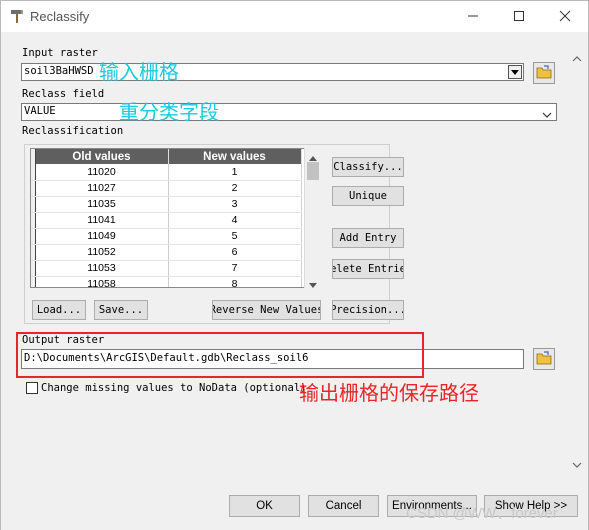 The width and height of the screenshot is (589, 530). Describe the element at coordinates (313, 171) in the screenshot. I see `scroll-thumb` at that location.